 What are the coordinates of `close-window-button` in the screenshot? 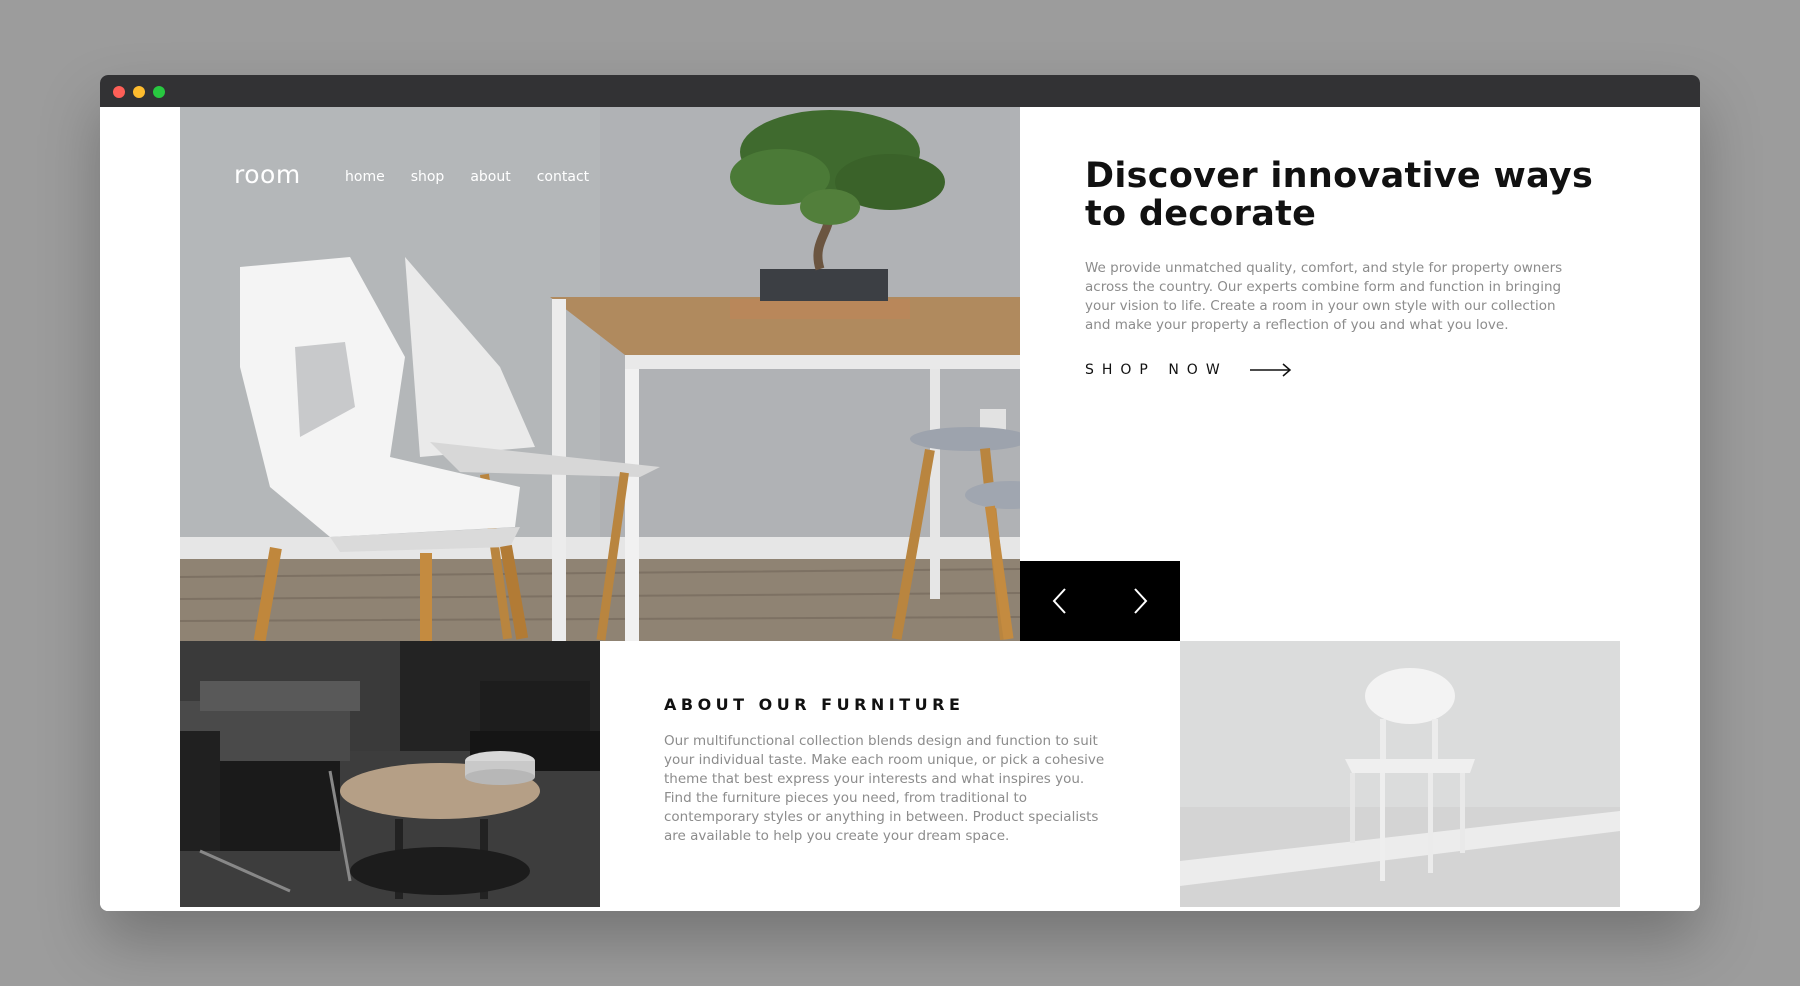 It's located at (119, 92).